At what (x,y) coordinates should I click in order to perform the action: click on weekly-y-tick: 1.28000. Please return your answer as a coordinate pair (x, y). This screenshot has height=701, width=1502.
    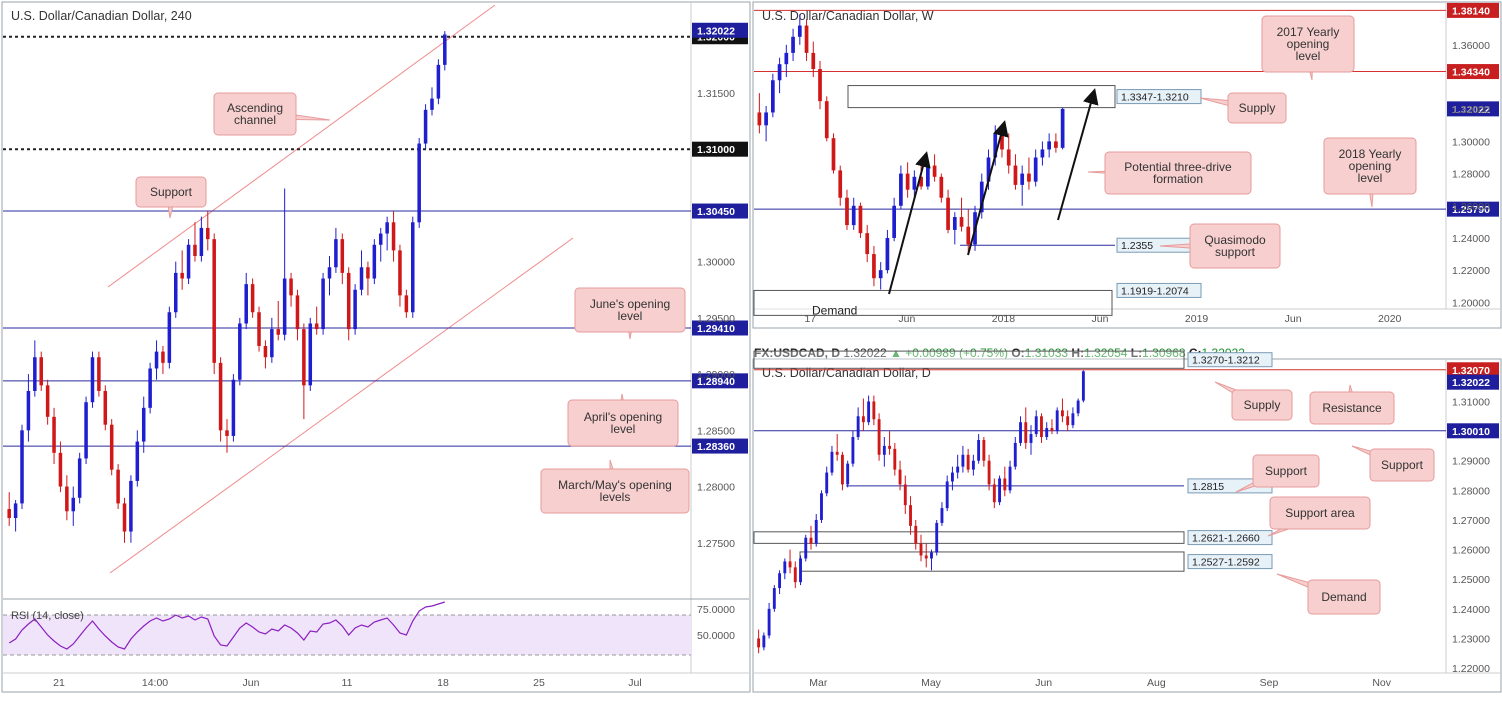
    Looking at the image, I should click on (1471, 175).